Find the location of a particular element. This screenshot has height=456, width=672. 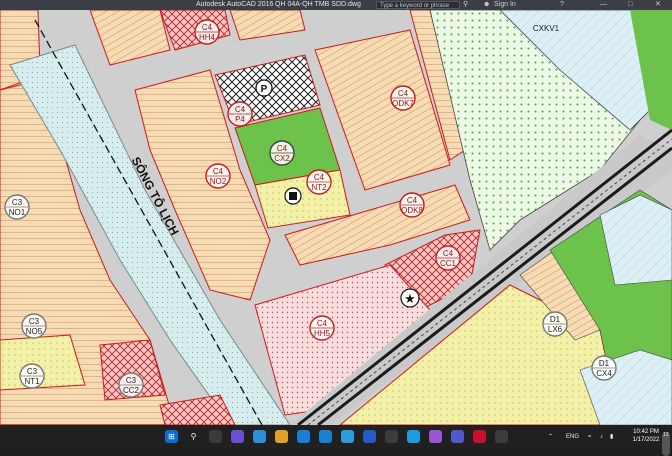

parcel-label-cc2: C3CC2 is located at coordinates (131, 385).